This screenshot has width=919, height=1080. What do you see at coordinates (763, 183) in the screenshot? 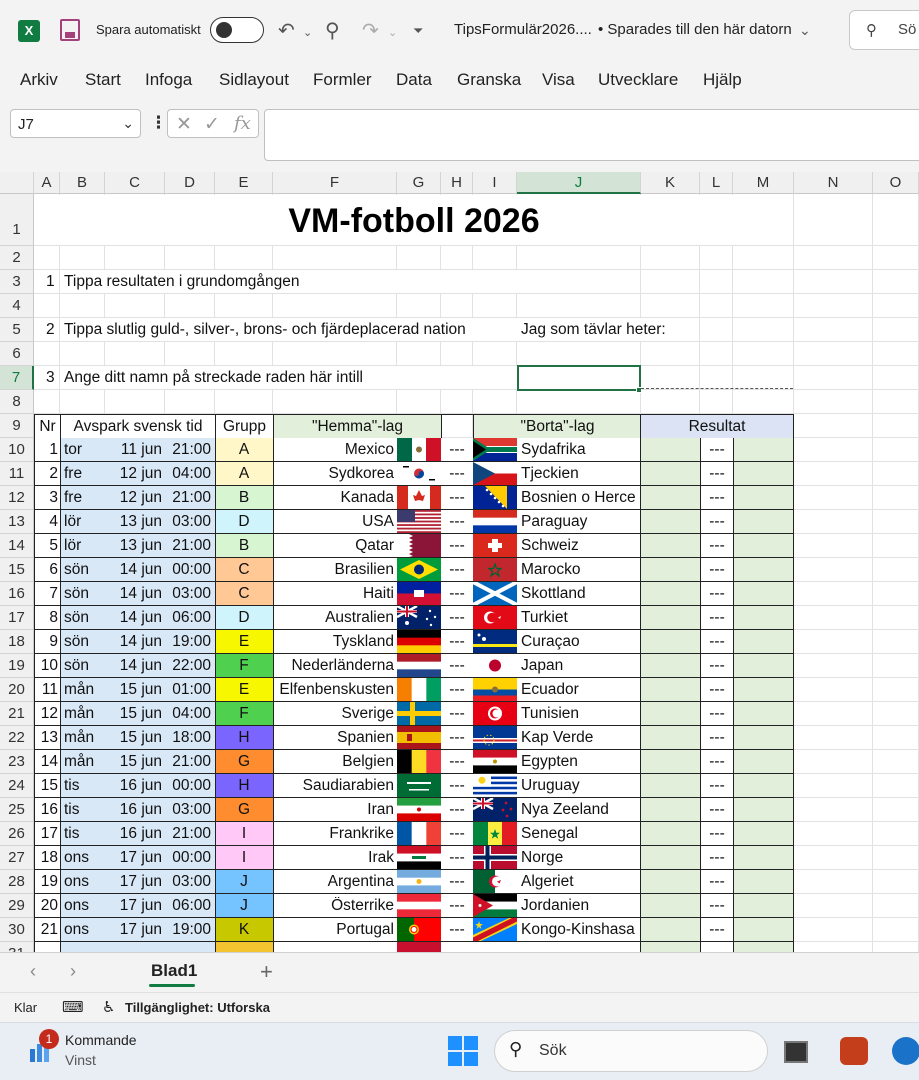
I see `column-header-m: M` at bounding box center [763, 183].